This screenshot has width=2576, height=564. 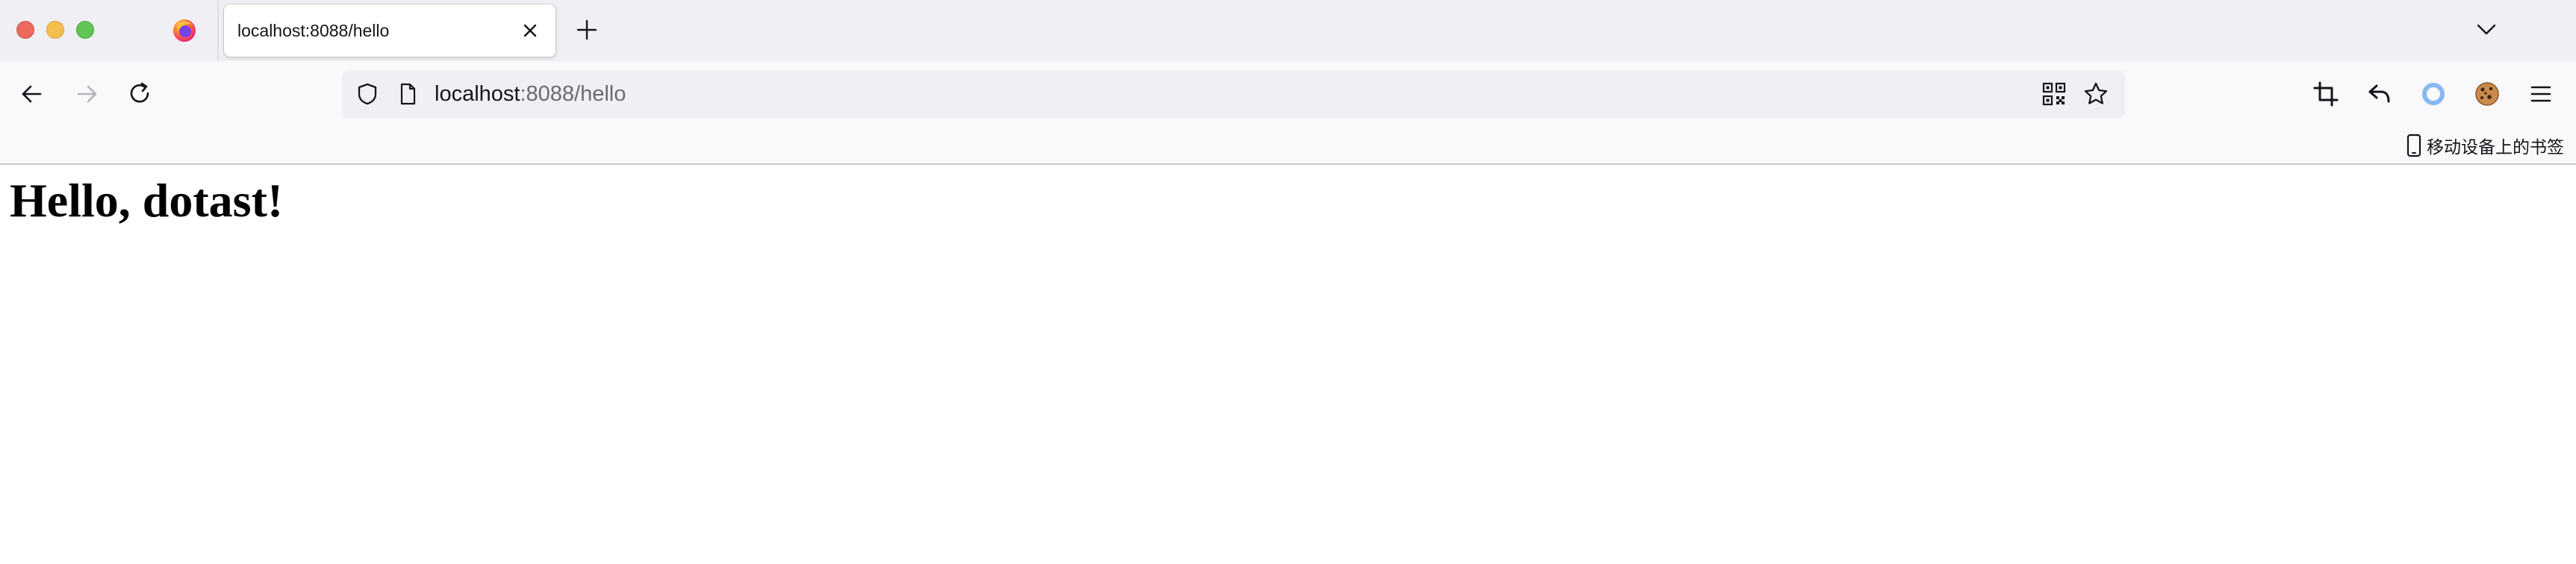 I want to click on arrow-left-icon, so click(x=32, y=94).